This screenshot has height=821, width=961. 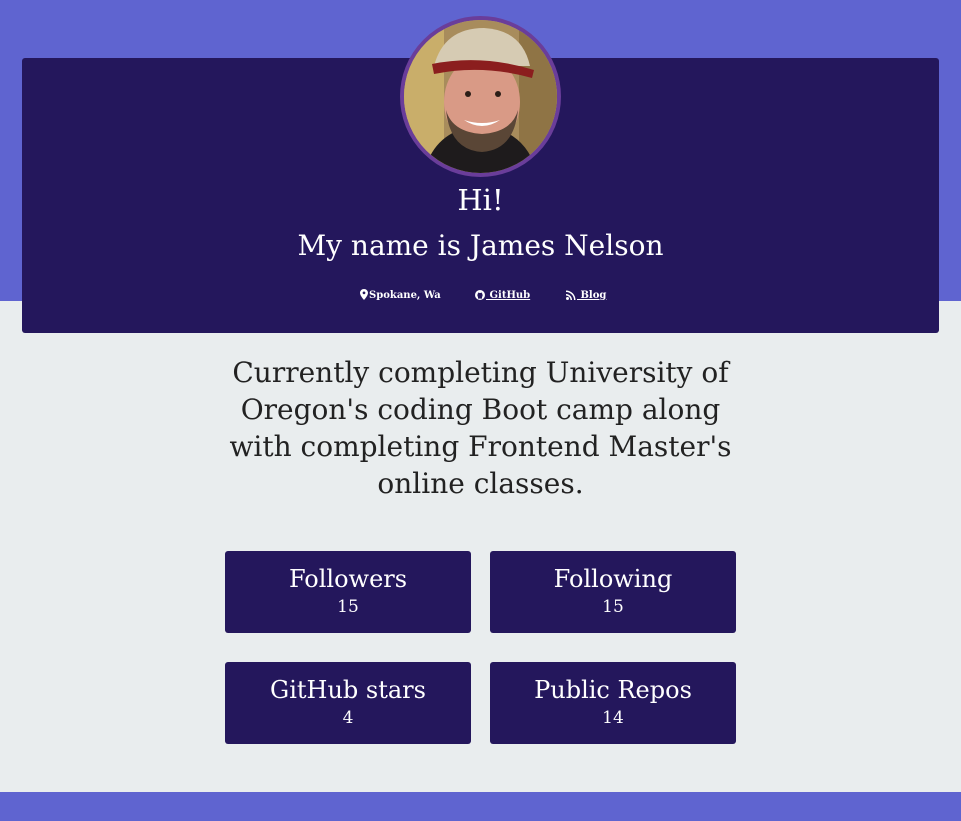 What do you see at coordinates (348, 718) in the screenshot?
I see `github-stars-count: 4` at bounding box center [348, 718].